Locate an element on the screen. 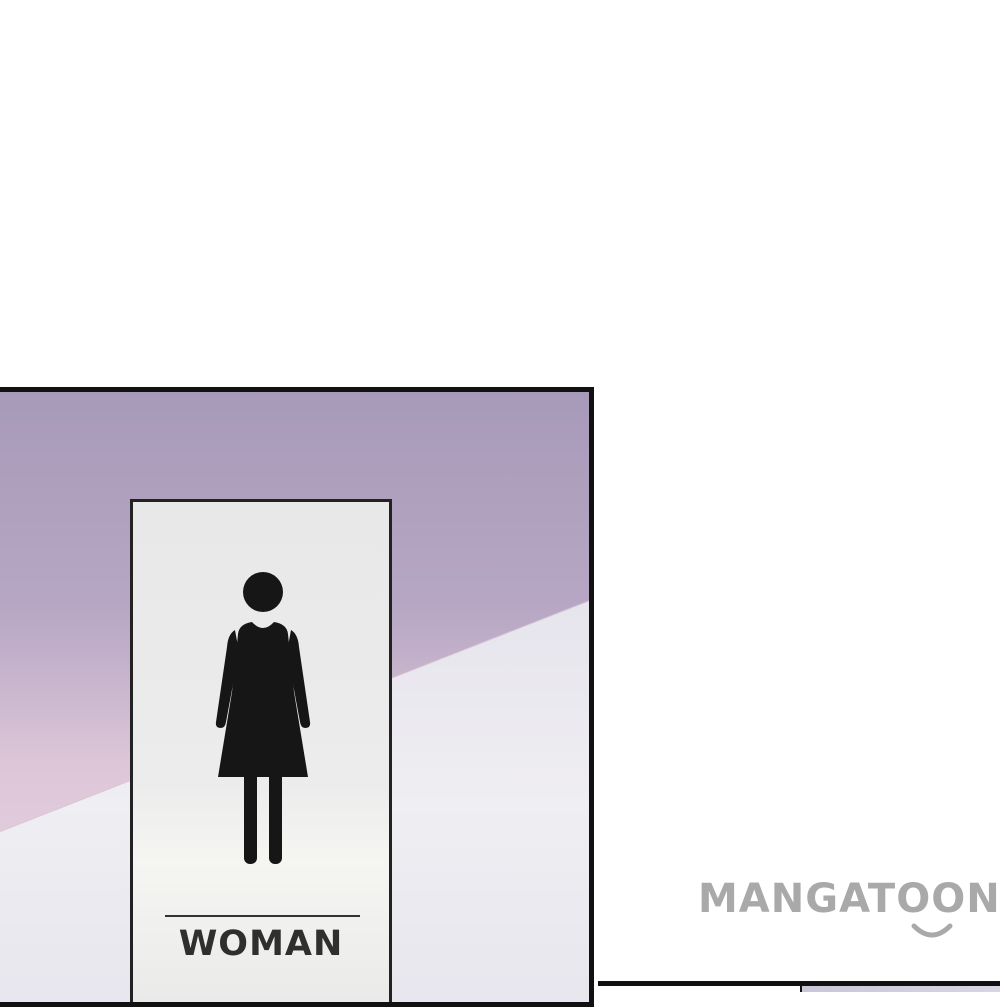 This screenshot has height=1007, width=1000. mangatoon-watermark: MANGATOON is located at coordinates (849, 911).